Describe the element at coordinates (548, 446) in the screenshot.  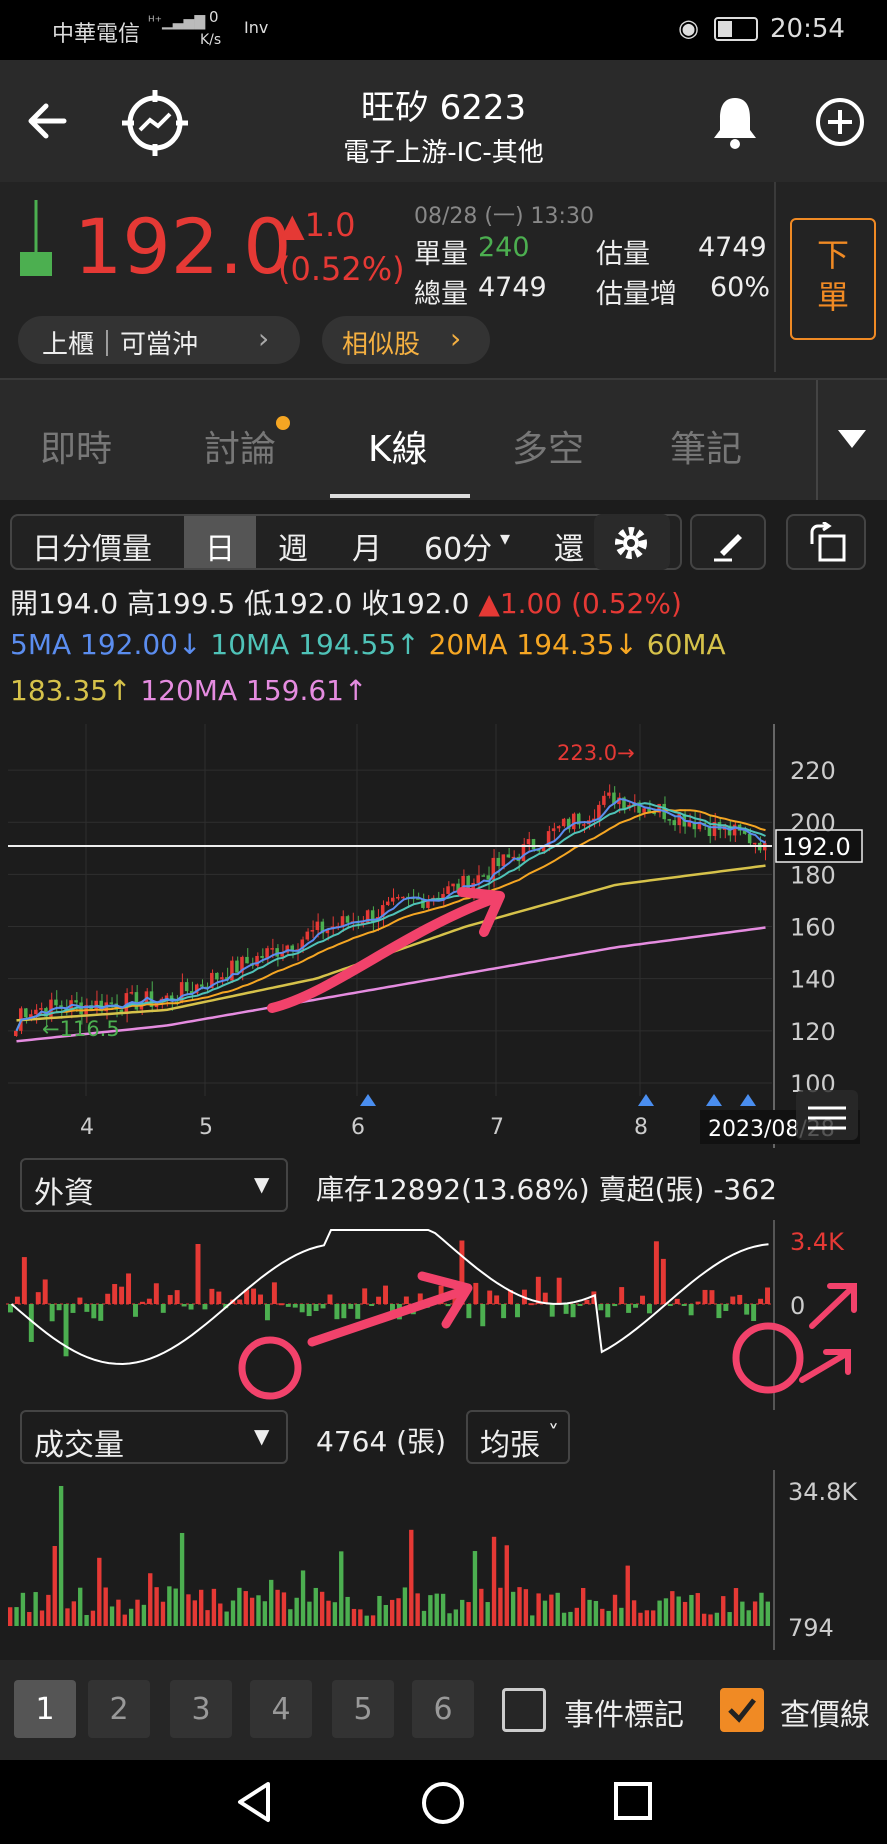
I see `tab-long-short: 多空` at that location.